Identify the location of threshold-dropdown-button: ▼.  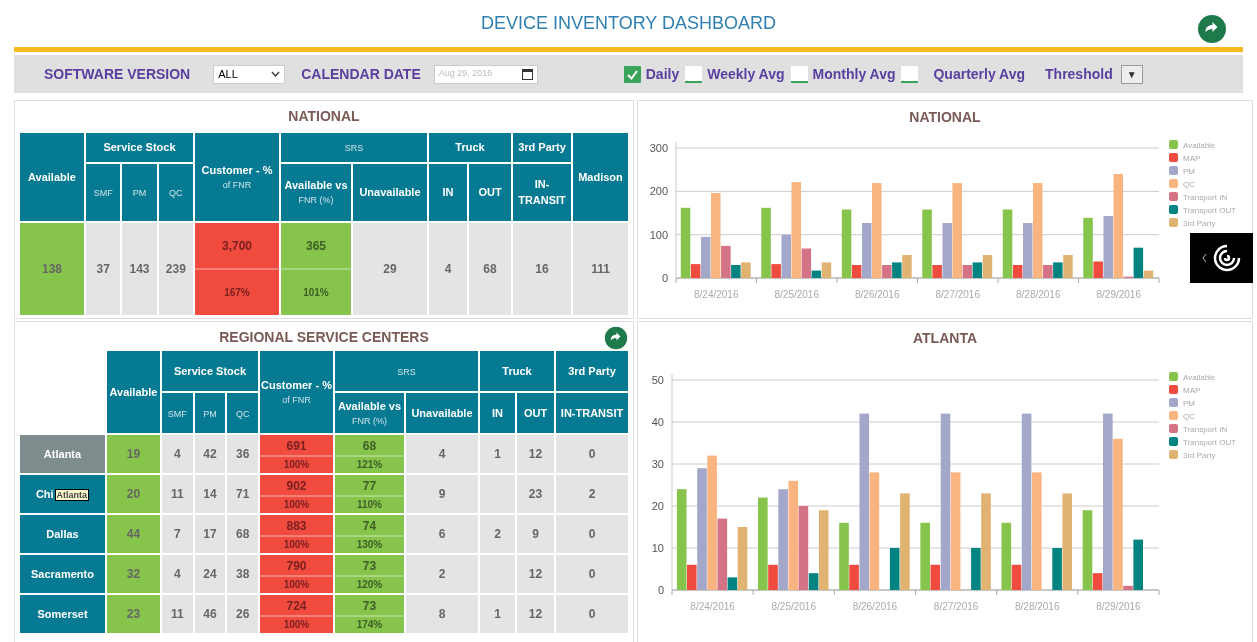
(1131, 74).